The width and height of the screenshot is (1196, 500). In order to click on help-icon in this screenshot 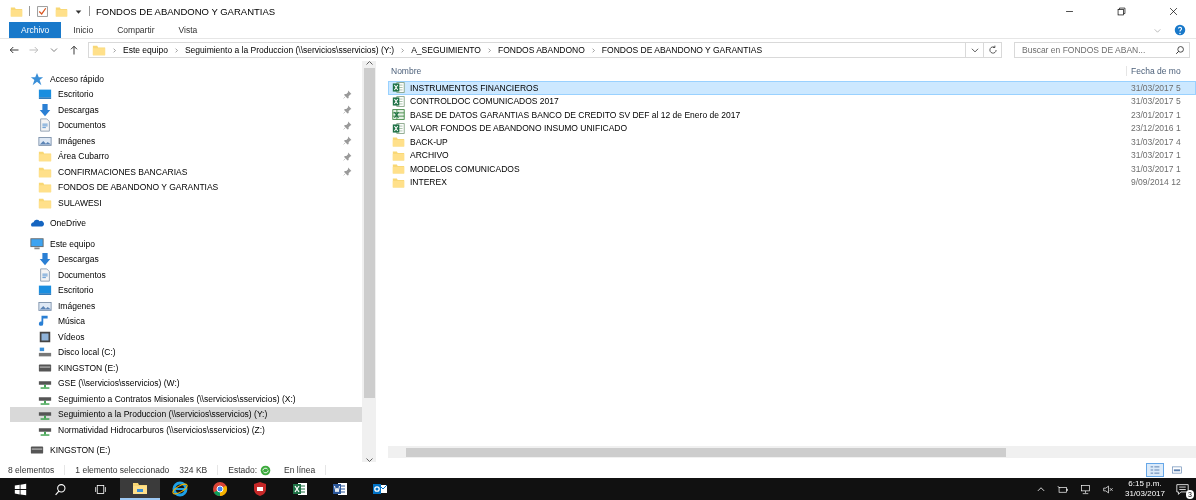, I will do `click(1180, 30)`.